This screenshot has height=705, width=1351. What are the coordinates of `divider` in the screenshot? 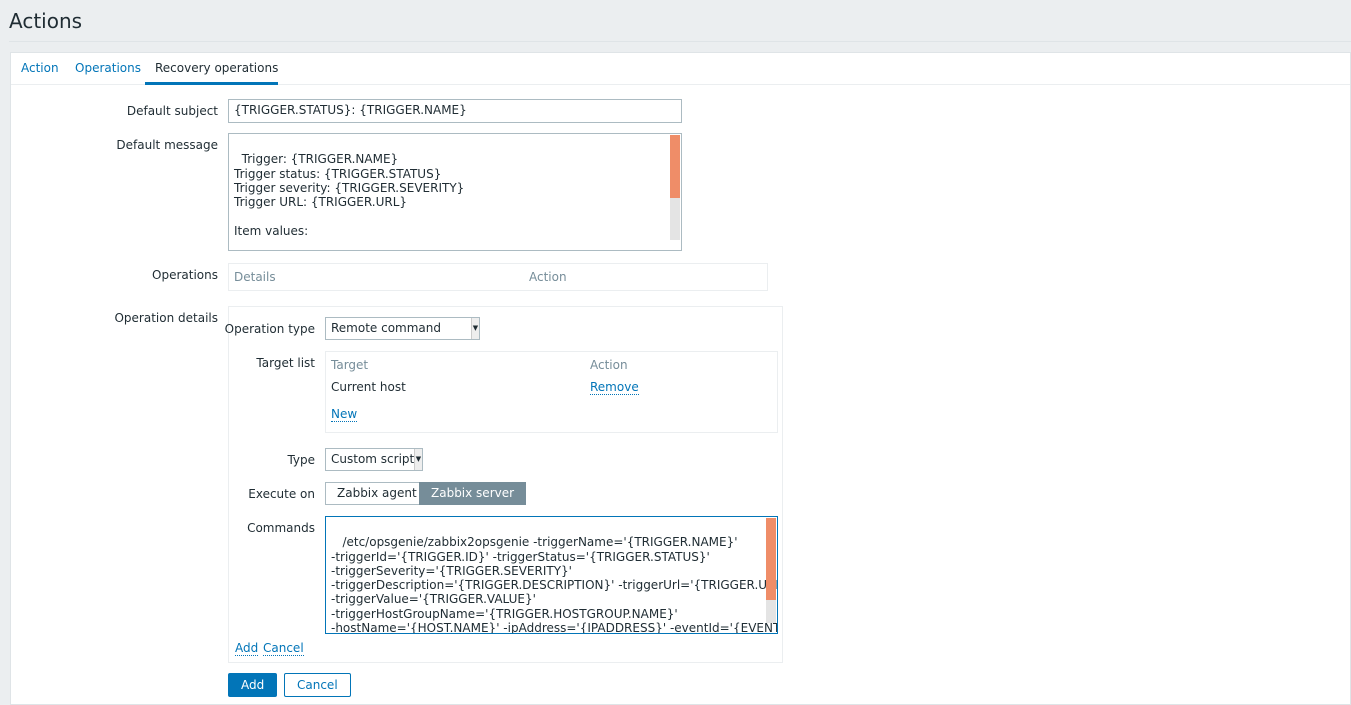 It's located at (680, 41).